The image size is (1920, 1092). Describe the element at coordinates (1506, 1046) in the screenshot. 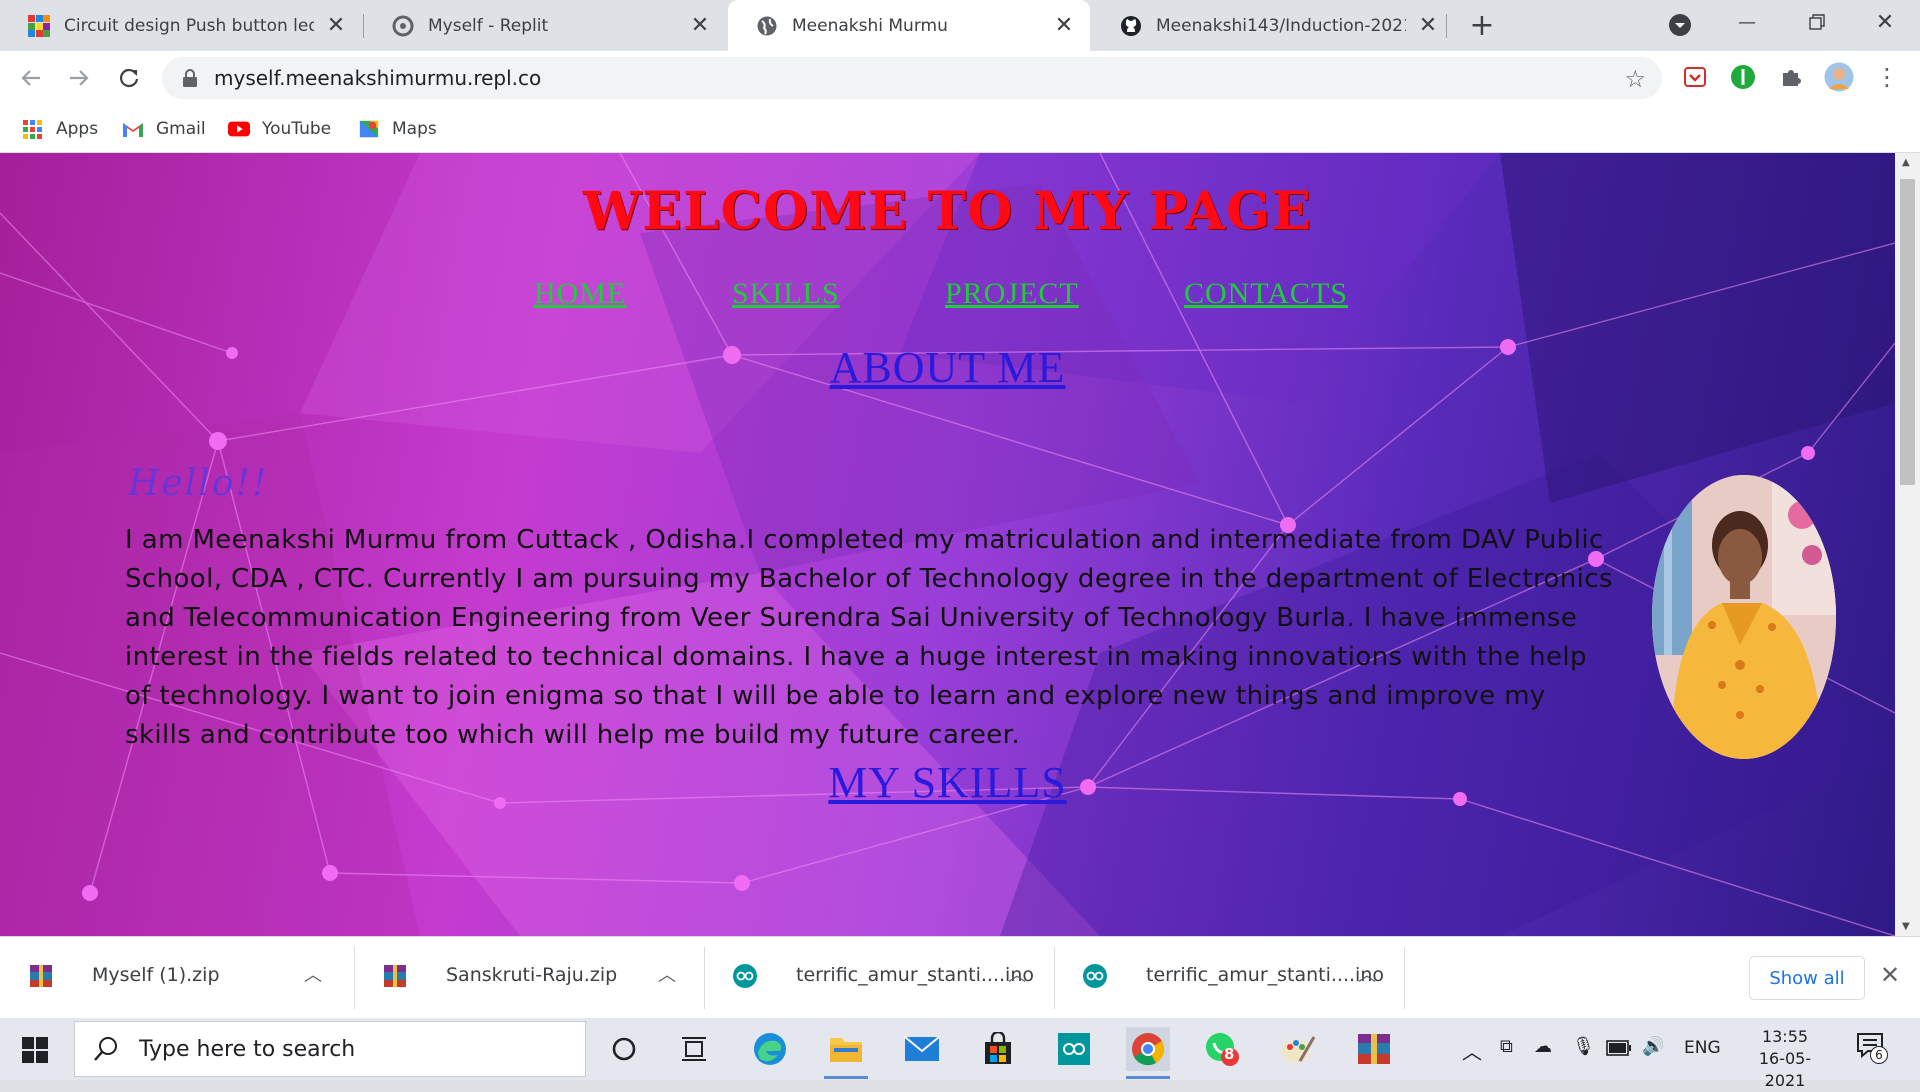

I see `meet-now-icon: ⧉` at that location.